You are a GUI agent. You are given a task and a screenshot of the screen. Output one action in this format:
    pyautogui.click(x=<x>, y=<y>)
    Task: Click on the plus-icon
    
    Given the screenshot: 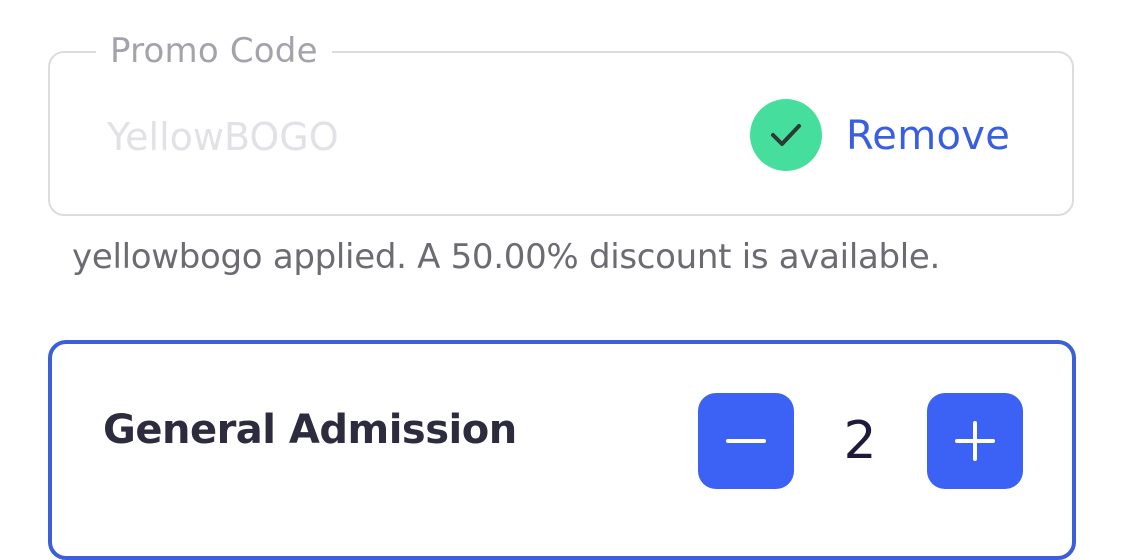 What is the action you would take?
    pyautogui.click(x=975, y=441)
    